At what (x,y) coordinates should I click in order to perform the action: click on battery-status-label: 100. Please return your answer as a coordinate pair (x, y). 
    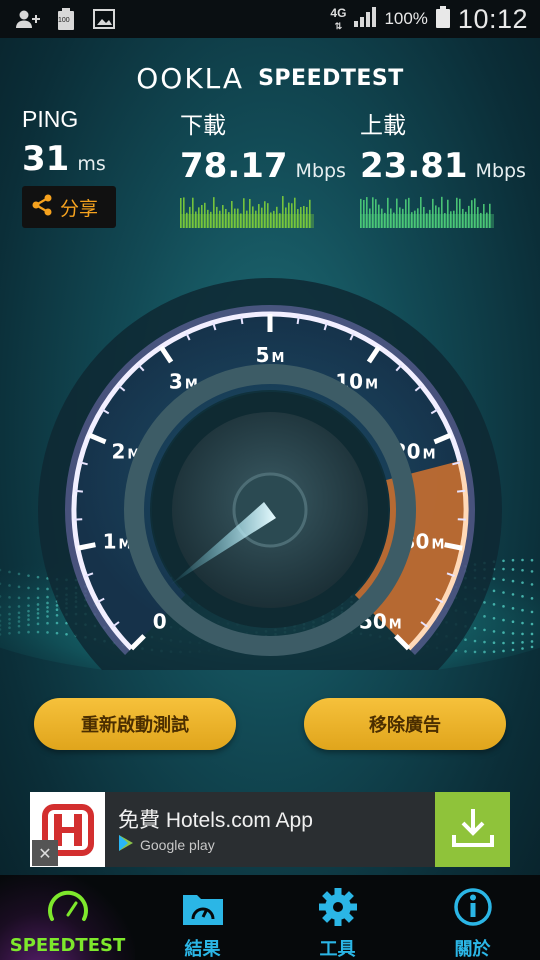
    Looking at the image, I should click on (64, 20).